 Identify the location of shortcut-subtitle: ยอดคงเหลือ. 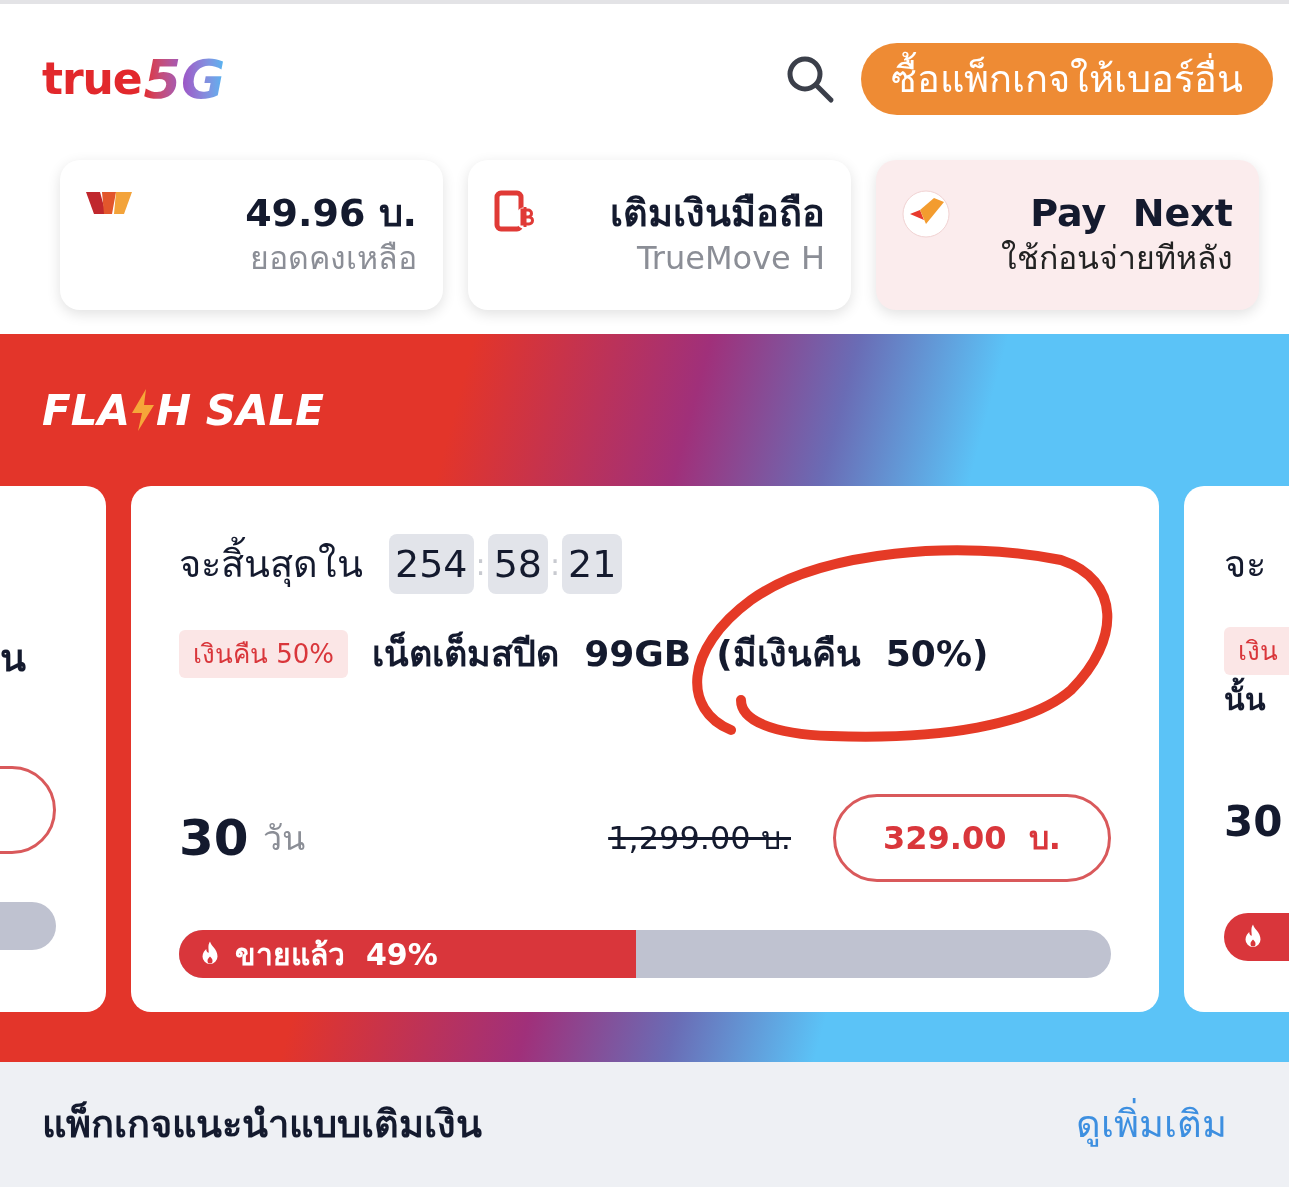
(333, 258).